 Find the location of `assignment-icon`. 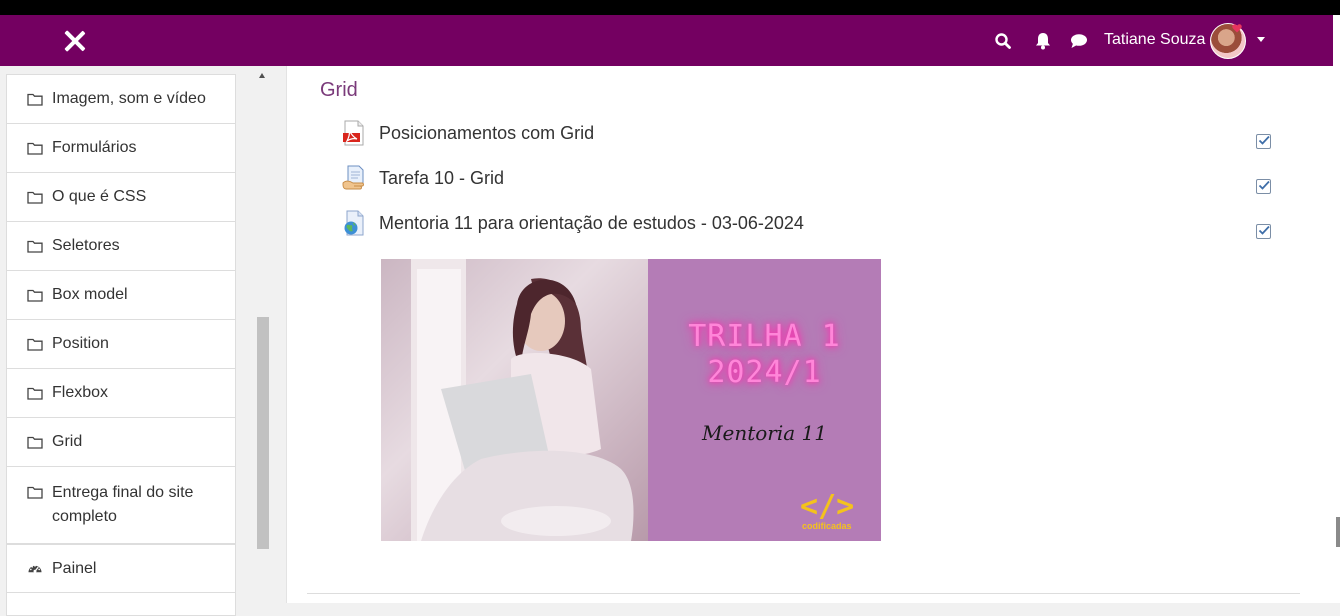

assignment-icon is located at coordinates (353, 177).